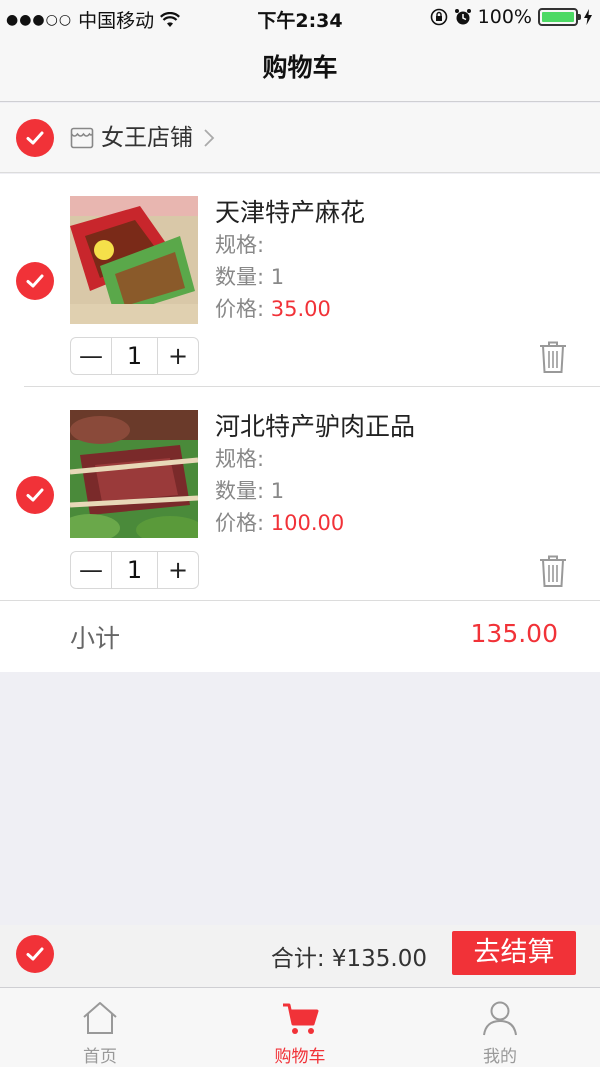 The image size is (600, 1067). What do you see at coordinates (300, 68) in the screenshot?
I see `page-title: 购物车` at bounding box center [300, 68].